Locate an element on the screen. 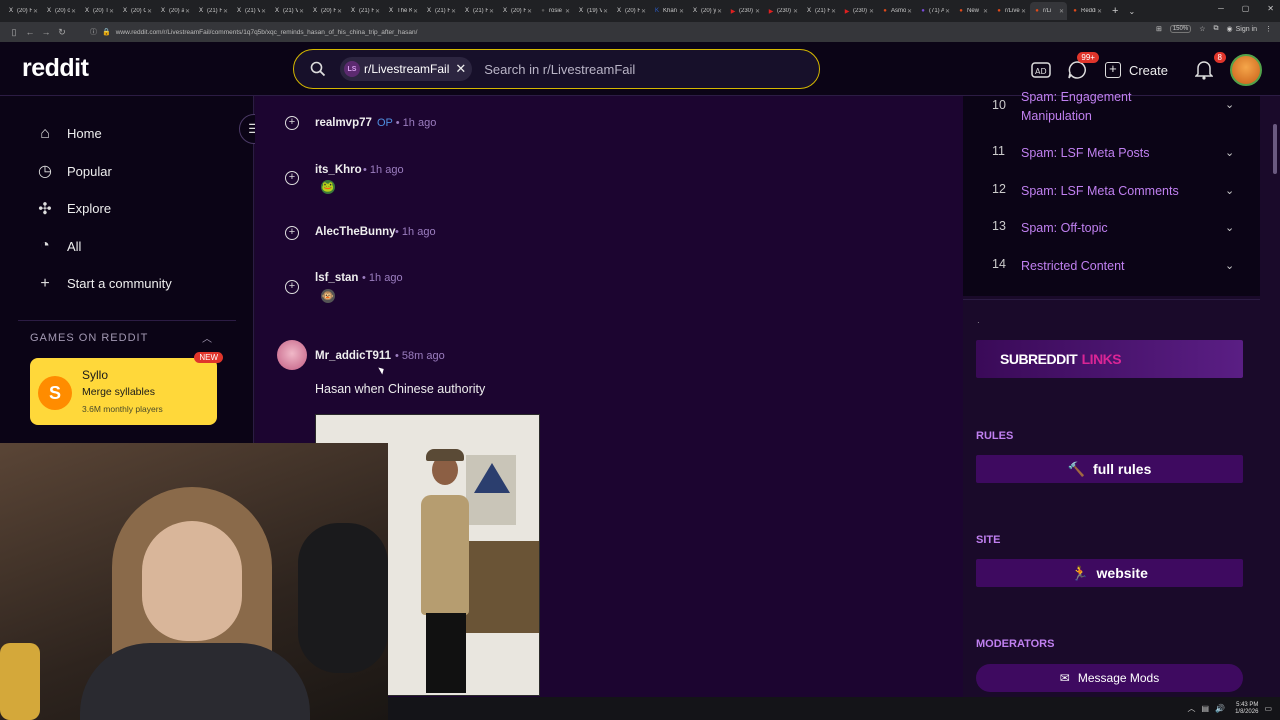 This screenshot has height=720, width=1280. browser-tab: ● r/Li ✕ is located at coordinates (1048, 11).